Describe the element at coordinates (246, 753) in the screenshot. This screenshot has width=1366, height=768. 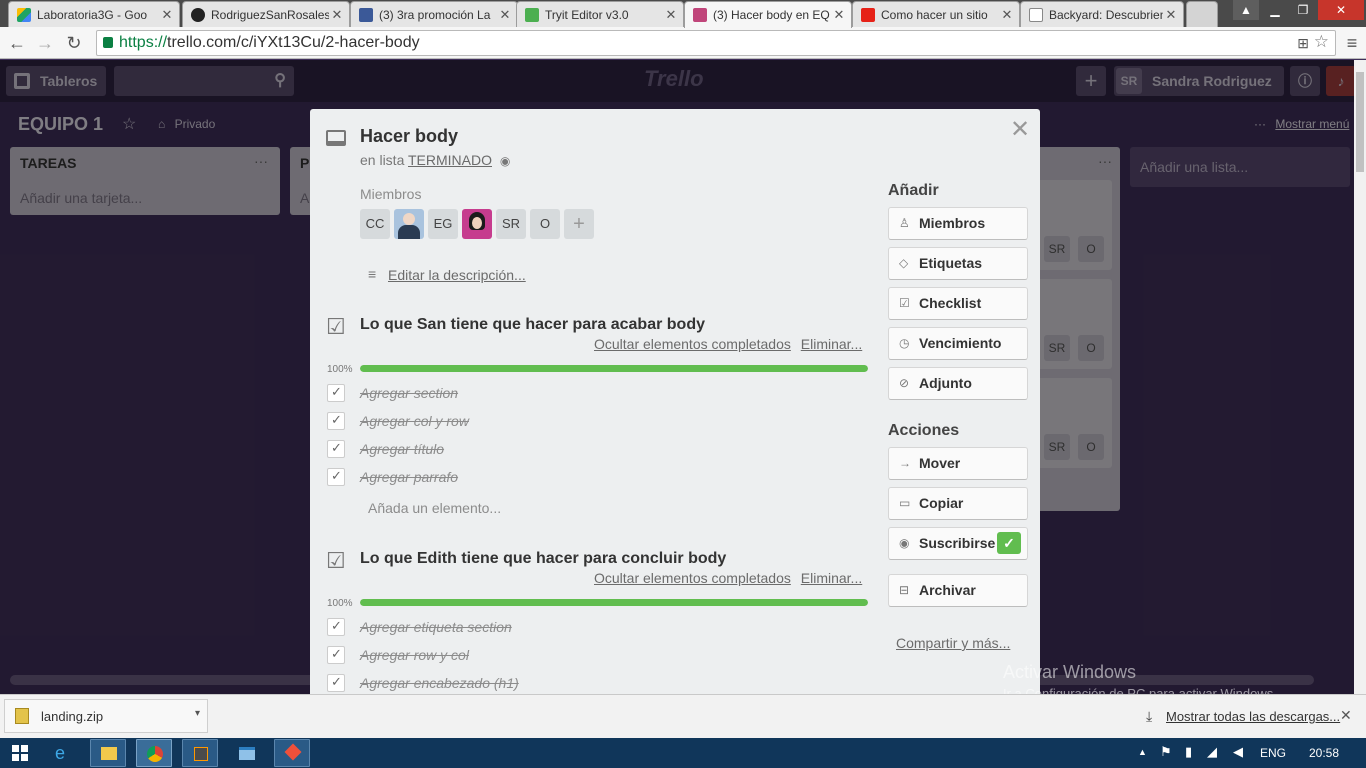
I see `window-app-icon` at that location.